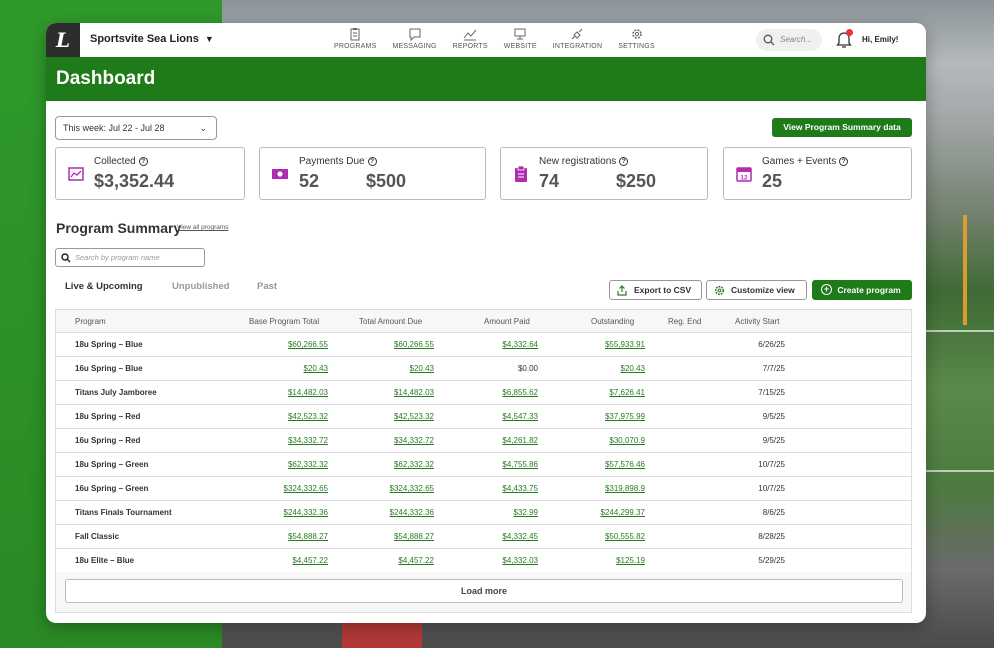  What do you see at coordinates (842, 127) in the screenshot?
I see `view-summary-data-button: View Program Summary data` at bounding box center [842, 127].